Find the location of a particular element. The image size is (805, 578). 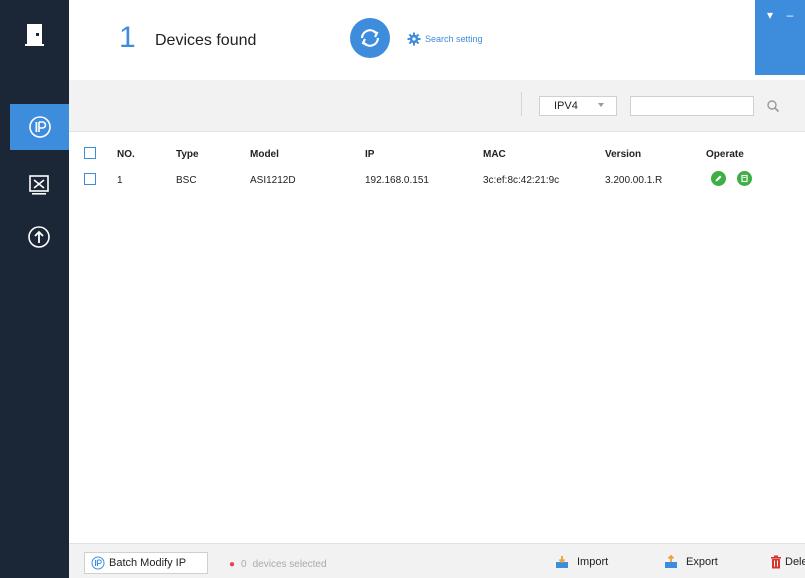

web-icon is located at coordinates (744, 178).